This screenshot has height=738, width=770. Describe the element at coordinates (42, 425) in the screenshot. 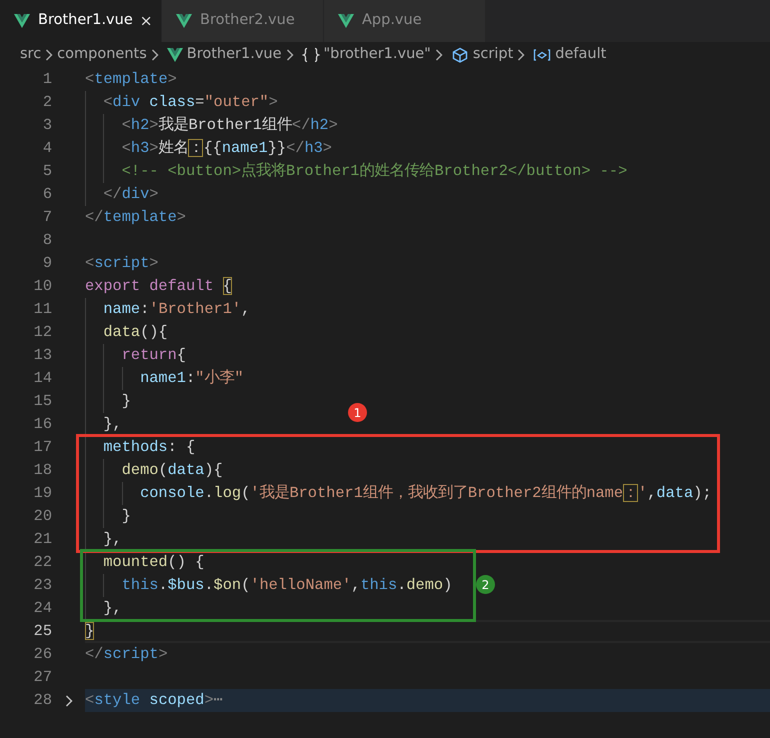

I see `line-number: 16` at that location.